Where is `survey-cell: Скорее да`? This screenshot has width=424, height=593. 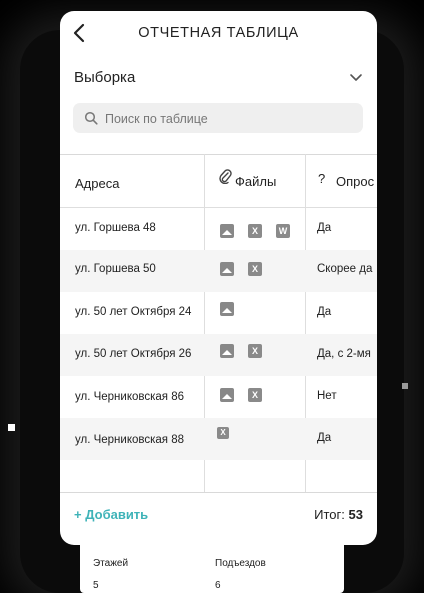
survey-cell: Скорее да is located at coordinates (345, 269).